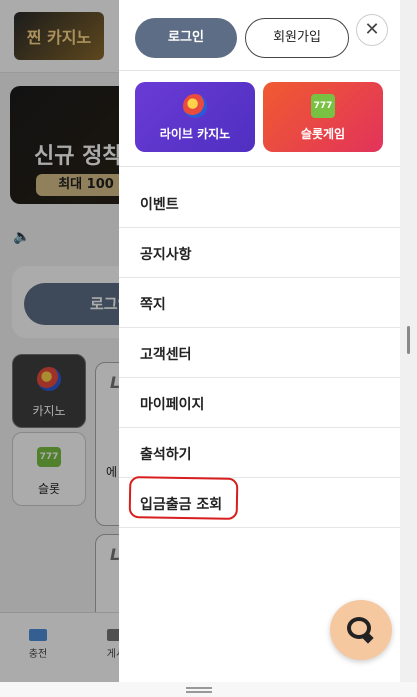 The image size is (417, 697). Describe the element at coordinates (323, 106) in the screenshot. I see `slot-777-icon: 777` at that location.